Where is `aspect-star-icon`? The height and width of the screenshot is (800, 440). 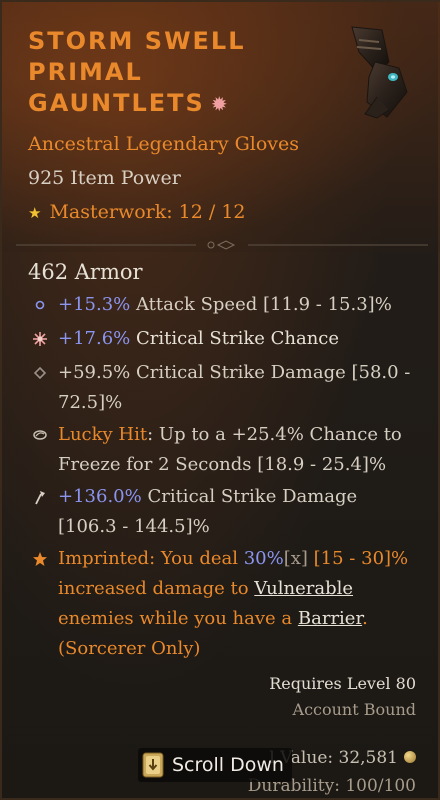 aspect-star-icon is located at coordinates (40, 559).